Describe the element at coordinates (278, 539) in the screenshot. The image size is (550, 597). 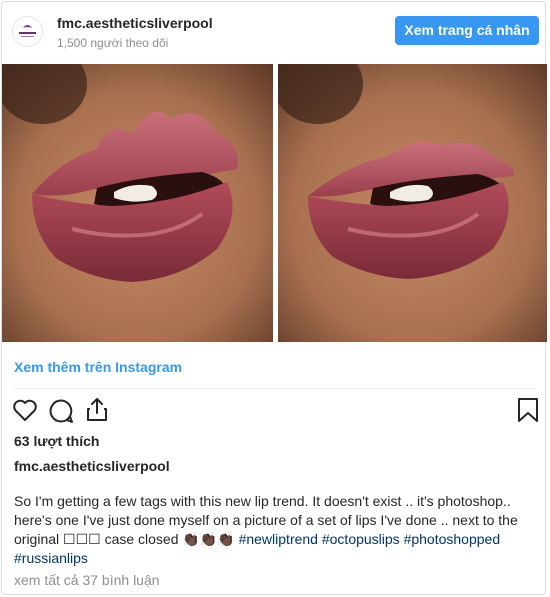
I see `hashtag-link: #newliptrend` at that location.